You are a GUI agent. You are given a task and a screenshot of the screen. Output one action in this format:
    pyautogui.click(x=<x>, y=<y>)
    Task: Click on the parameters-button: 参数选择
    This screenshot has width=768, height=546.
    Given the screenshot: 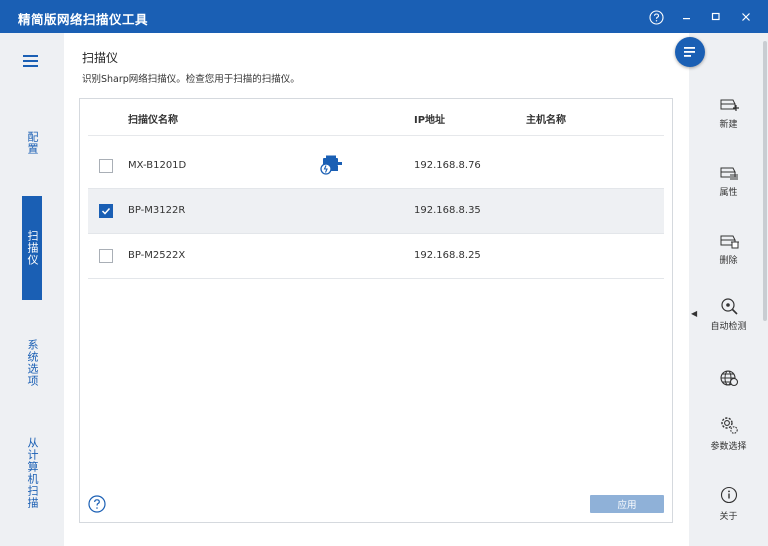 What is the action you would take?
    pyautogui.click(x=728, y=433)
    